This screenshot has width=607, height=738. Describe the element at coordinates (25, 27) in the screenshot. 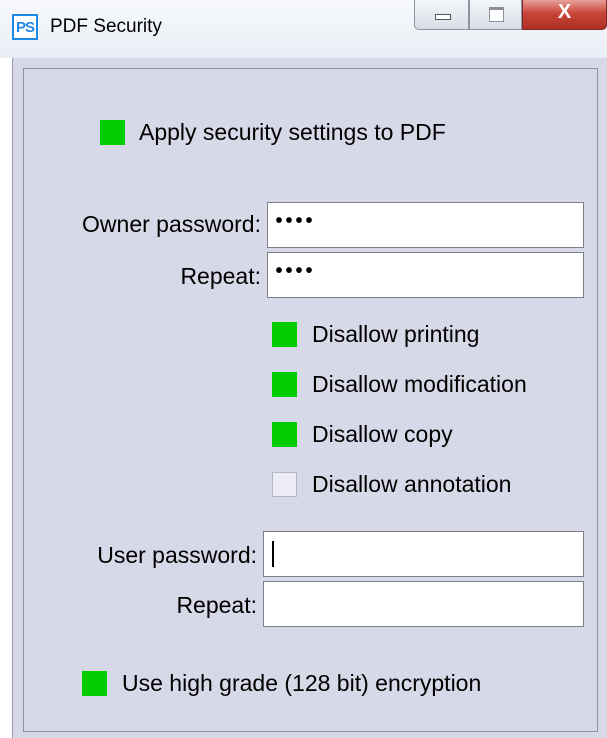

I see `app-icon: PS` at that location.